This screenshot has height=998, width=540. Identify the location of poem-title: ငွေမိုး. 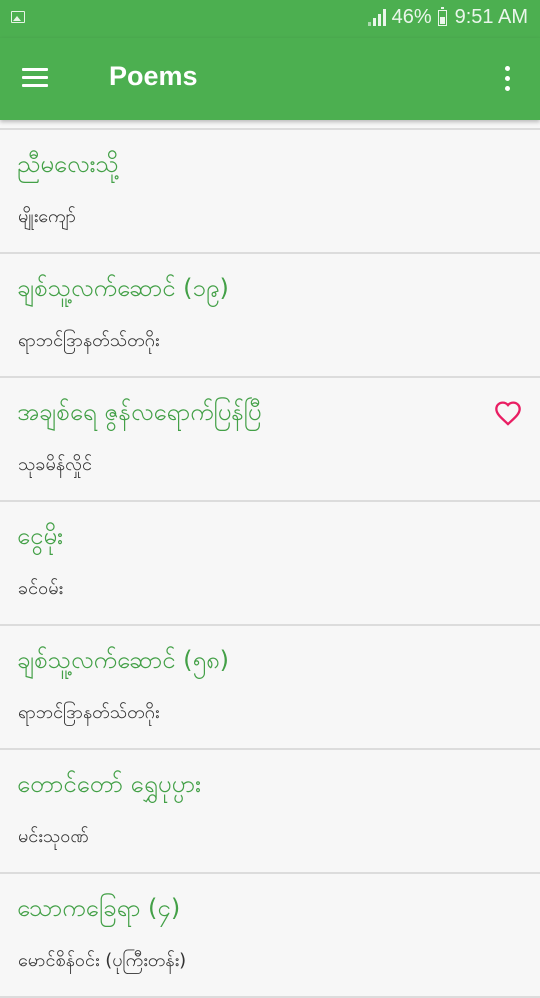
(40, 536).